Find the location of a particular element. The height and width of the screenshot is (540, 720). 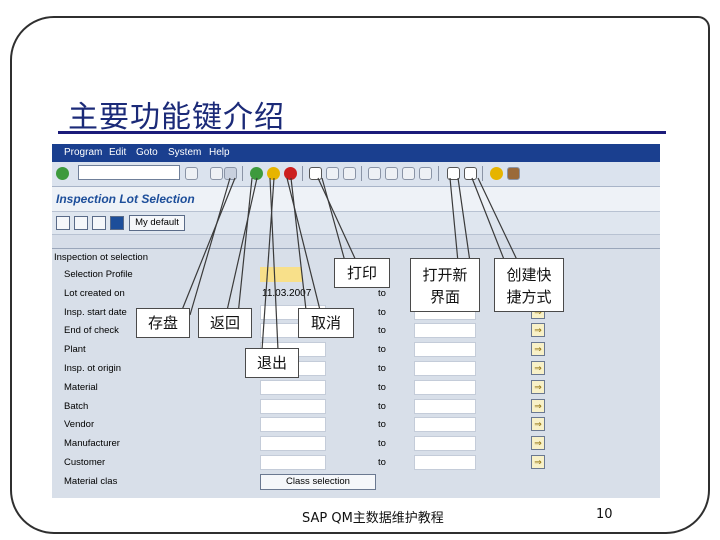

callout-new-session: 打开新界面 is located at coordinates (445, 285).